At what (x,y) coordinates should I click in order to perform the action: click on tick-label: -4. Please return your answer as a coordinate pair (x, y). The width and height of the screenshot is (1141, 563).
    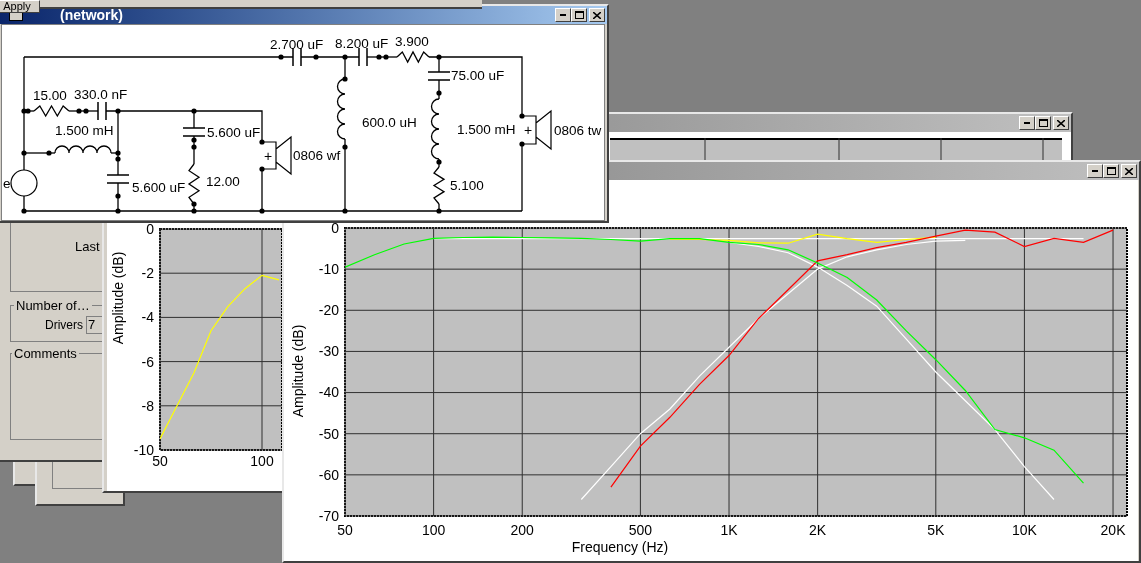
    Looking at the image, I should click on (147, 317).